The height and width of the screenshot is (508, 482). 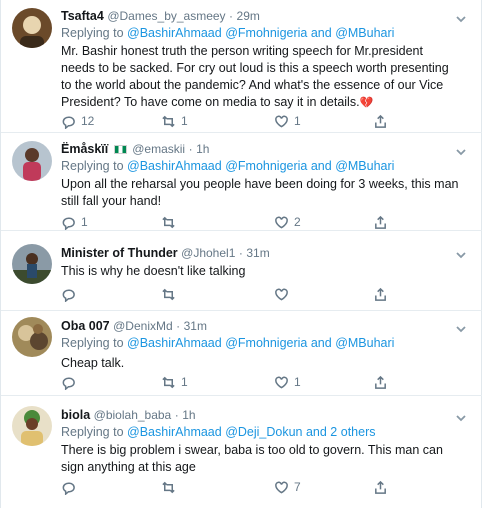 I want to click on tweet-header: biola @biolah_baba · 1h, so click(x=128, y=415).